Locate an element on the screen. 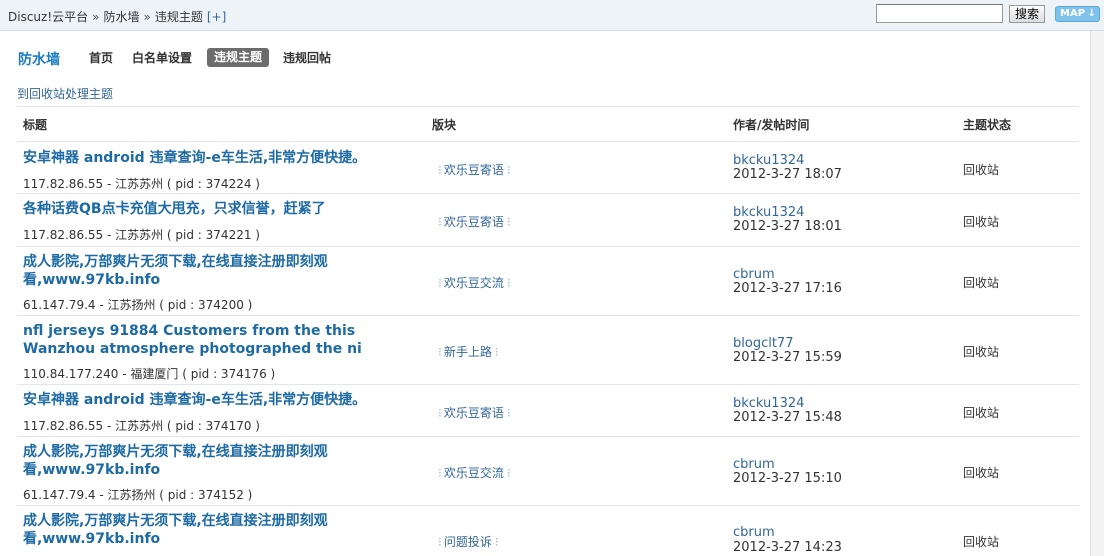 Image resolution: width=1104 pixels, height=556 pixels. thread-ip-info: 61.147.79.4 - 江苏扬州 ( pid : 374152 ) is located at coordinates (138, 495).